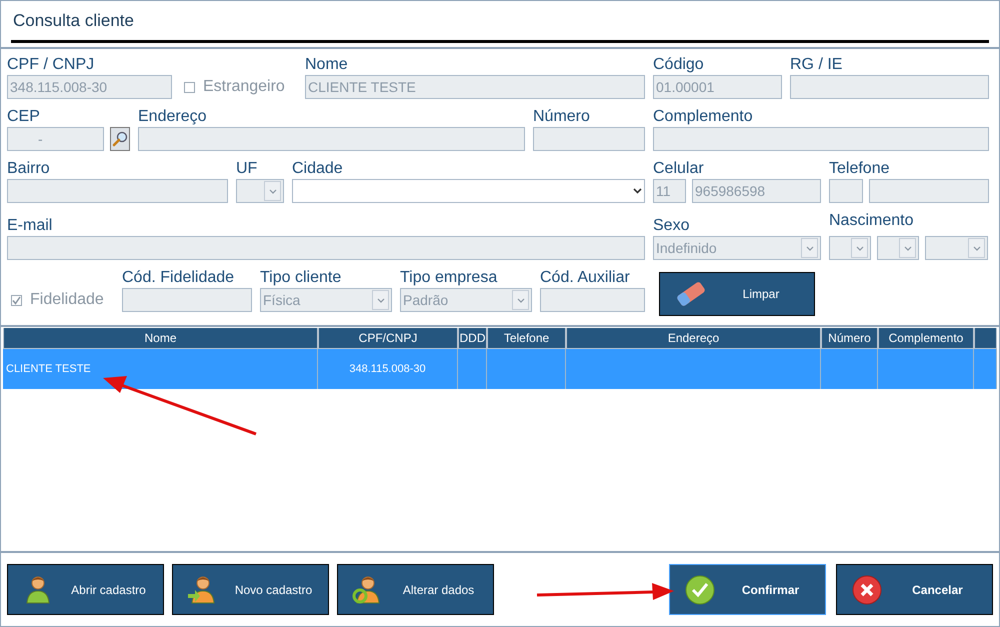  I want to click on field-label: Endereço, so click(173, 117).